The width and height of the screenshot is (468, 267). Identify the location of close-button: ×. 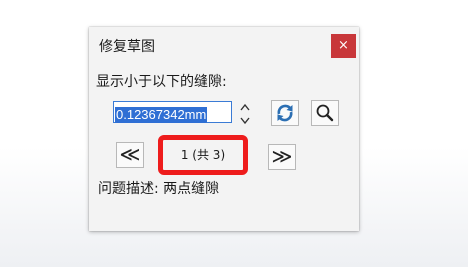
(343, 46).